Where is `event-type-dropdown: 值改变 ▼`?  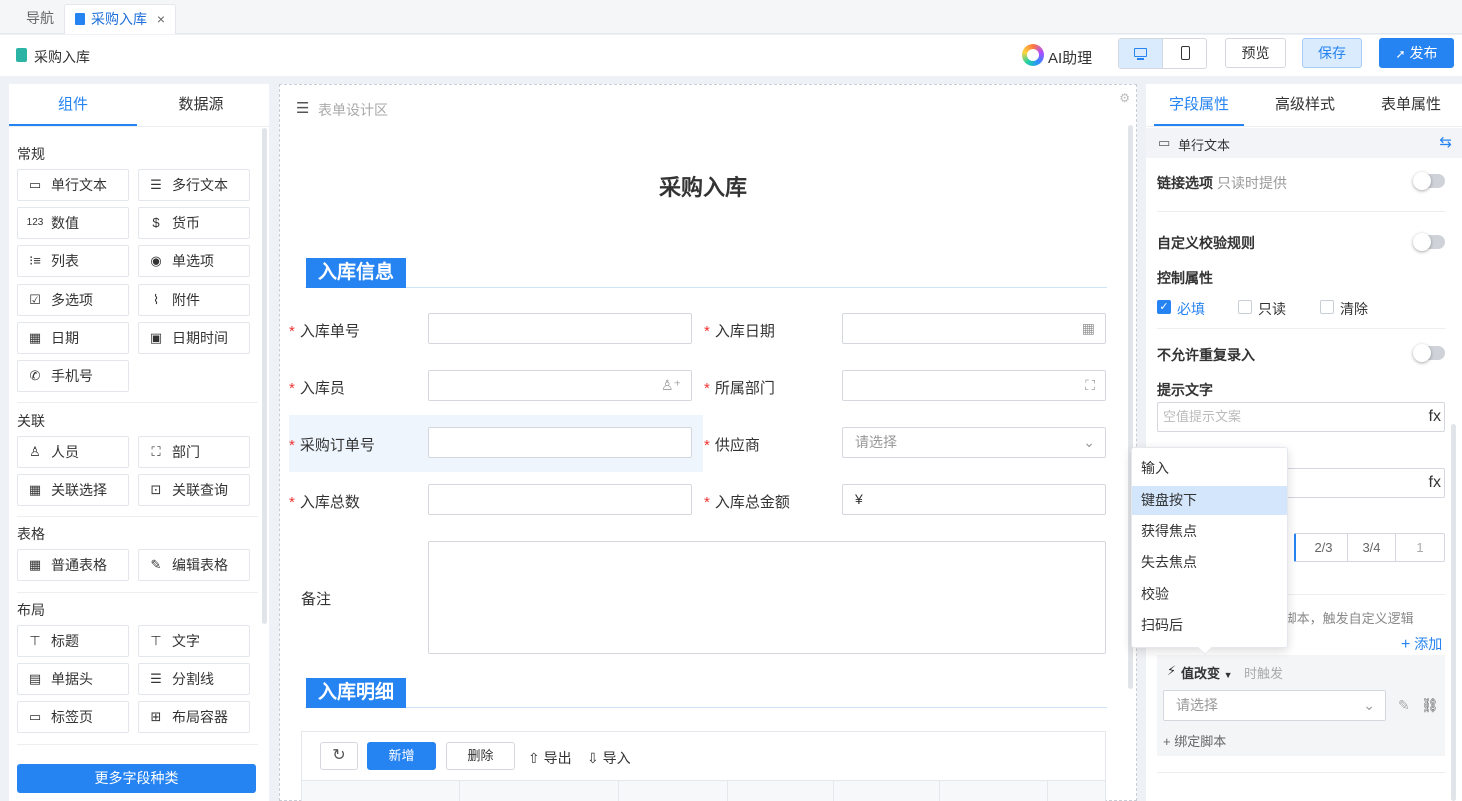 event-type-dropdown: 值改变 ▼ is located at coordinates (1207, 672).